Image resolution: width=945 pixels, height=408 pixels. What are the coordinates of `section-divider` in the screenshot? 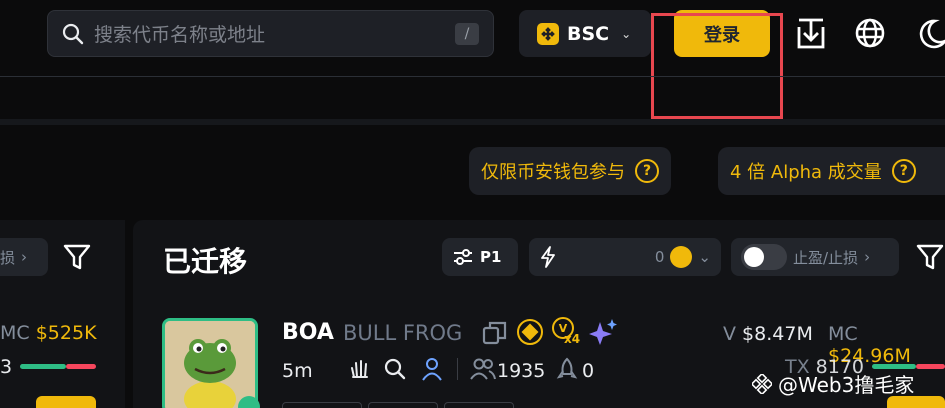 It's located at (472, 122).